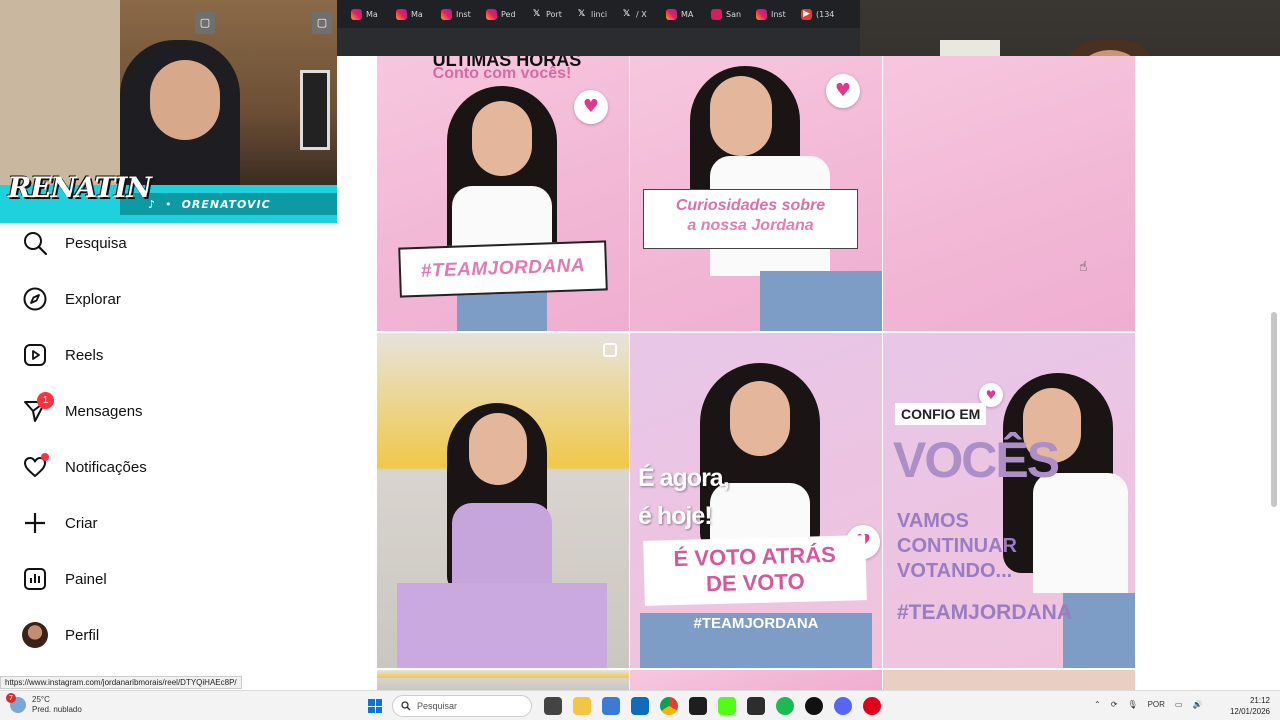  I want to click on post-headline: é hoje!, so click(675, 516).